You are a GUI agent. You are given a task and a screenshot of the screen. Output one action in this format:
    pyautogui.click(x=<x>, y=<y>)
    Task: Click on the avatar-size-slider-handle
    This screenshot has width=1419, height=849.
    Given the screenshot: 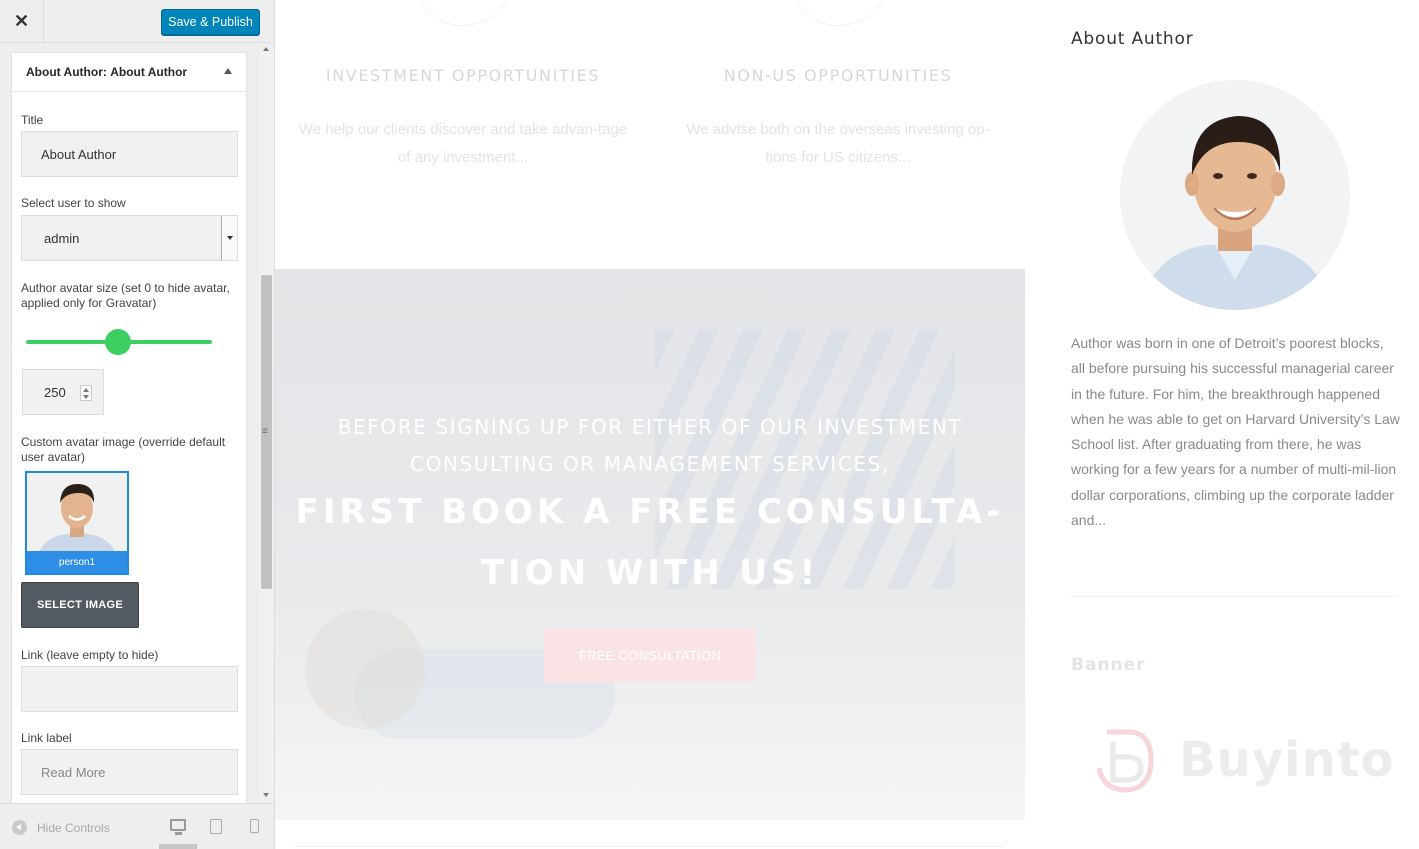 What is the action you would take?
    pyautogui.click(x=118, y=342)
    